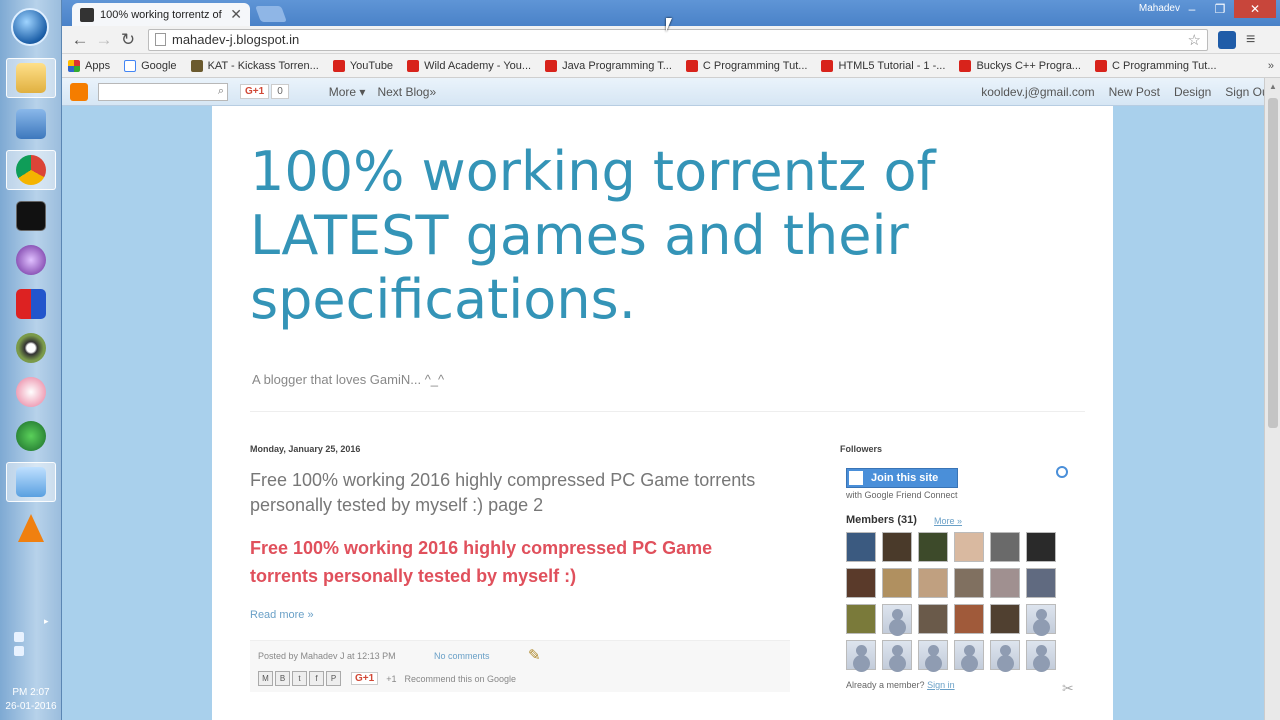 Image resolution: width=1280 pixels, height=720 pixels. I want to click on profile-name: Mahadev, so click(1159, 8).